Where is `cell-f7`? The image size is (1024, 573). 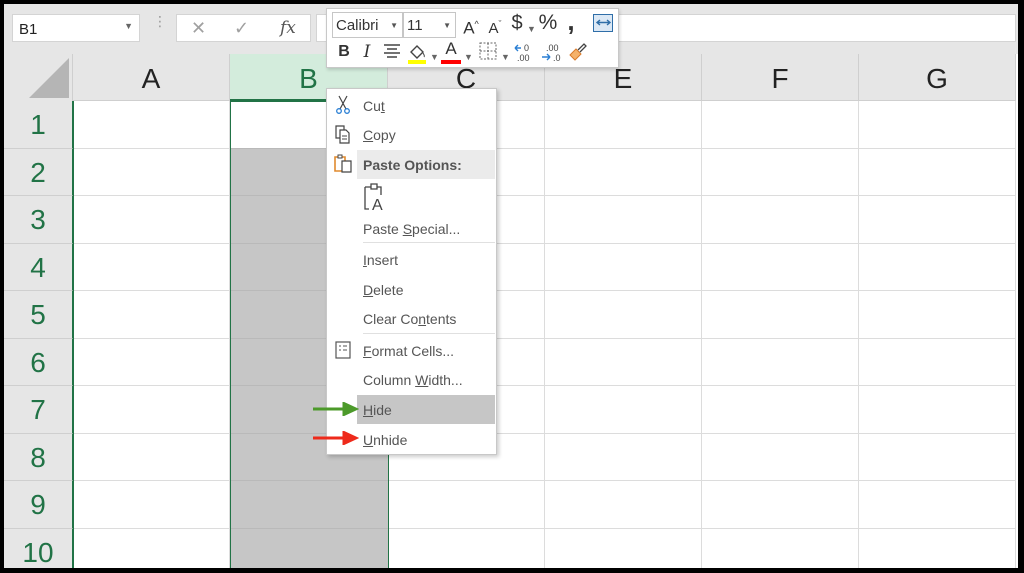 cell-f7 is located at coordinates (780, 410).